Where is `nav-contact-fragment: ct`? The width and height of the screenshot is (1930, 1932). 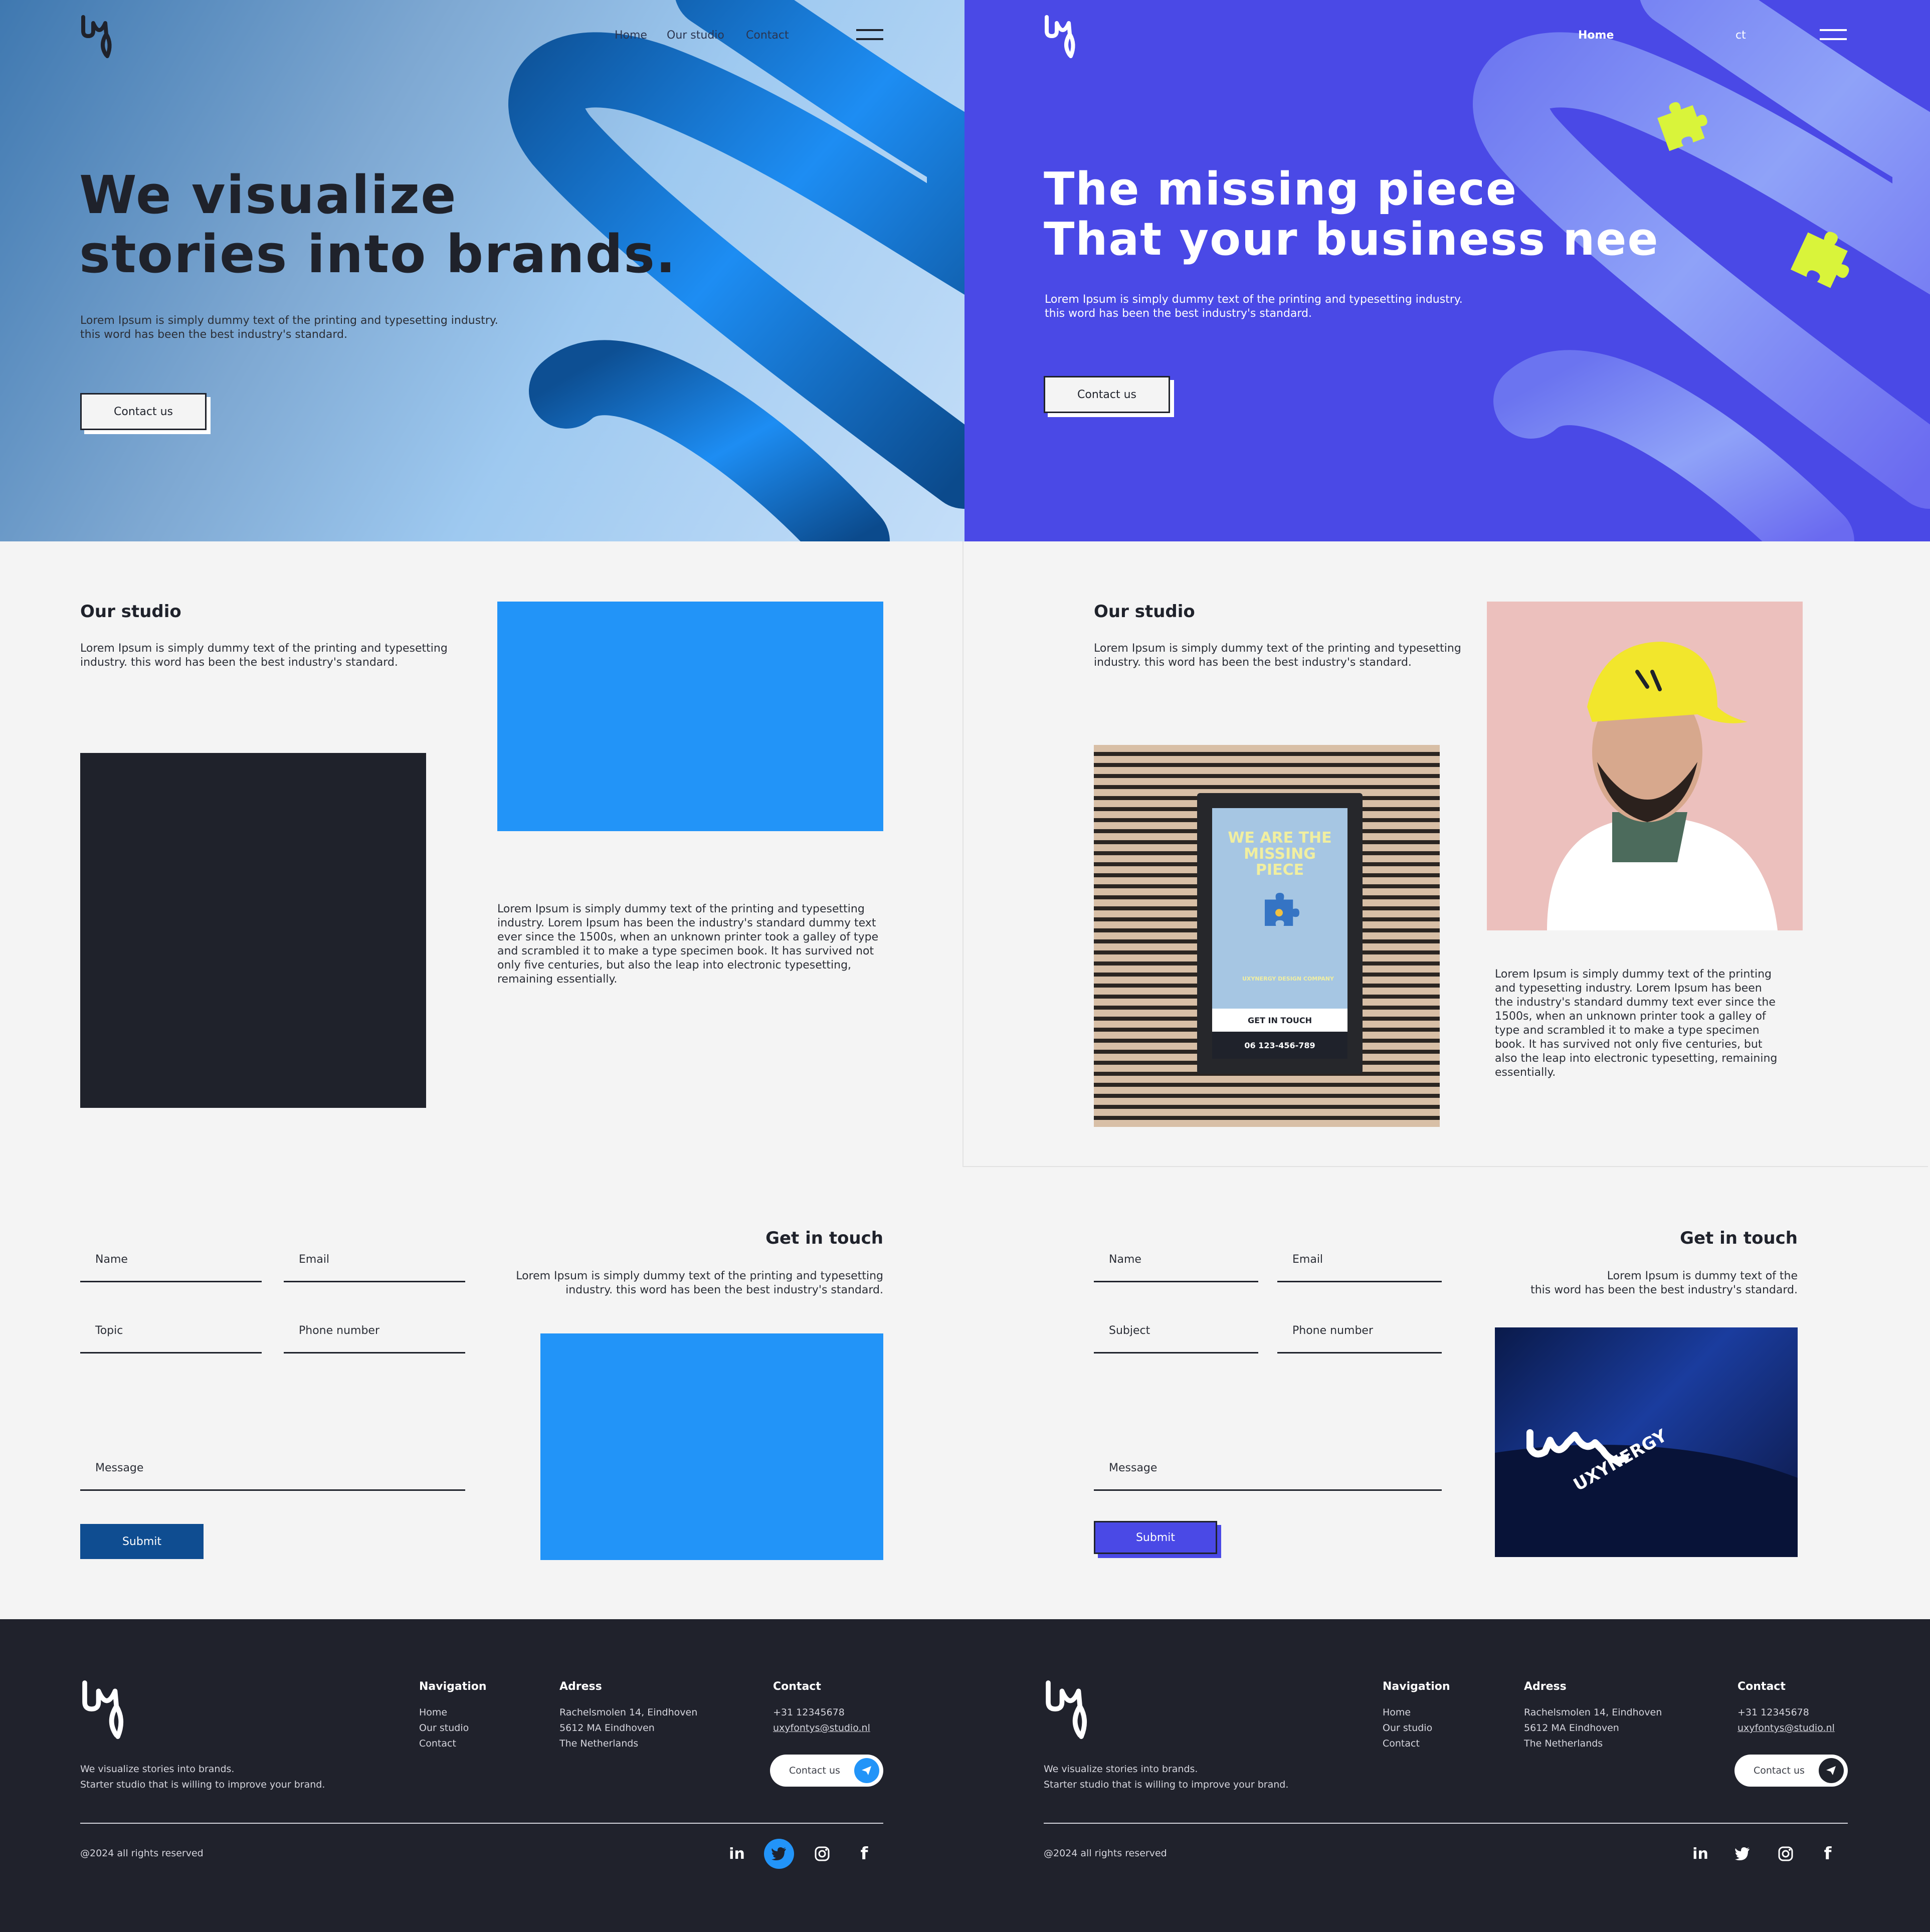
nav-contact-fragment: ct is located at coordinates (1740, 35).